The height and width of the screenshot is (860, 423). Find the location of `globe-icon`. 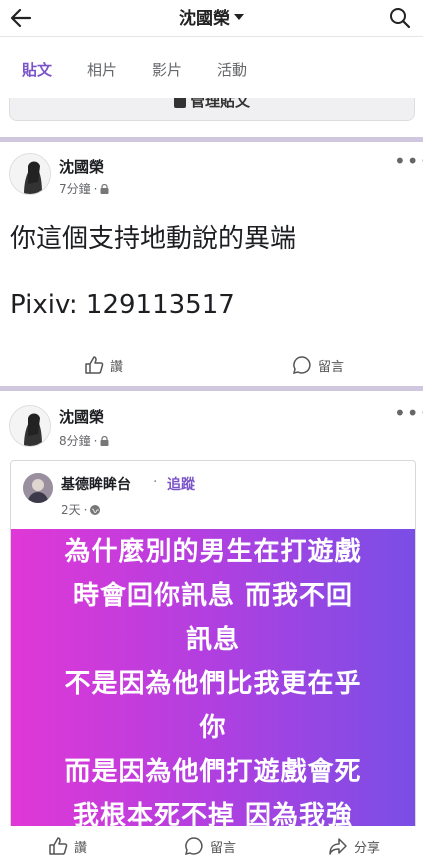

globe-icon is located at coordinates (95, 509).